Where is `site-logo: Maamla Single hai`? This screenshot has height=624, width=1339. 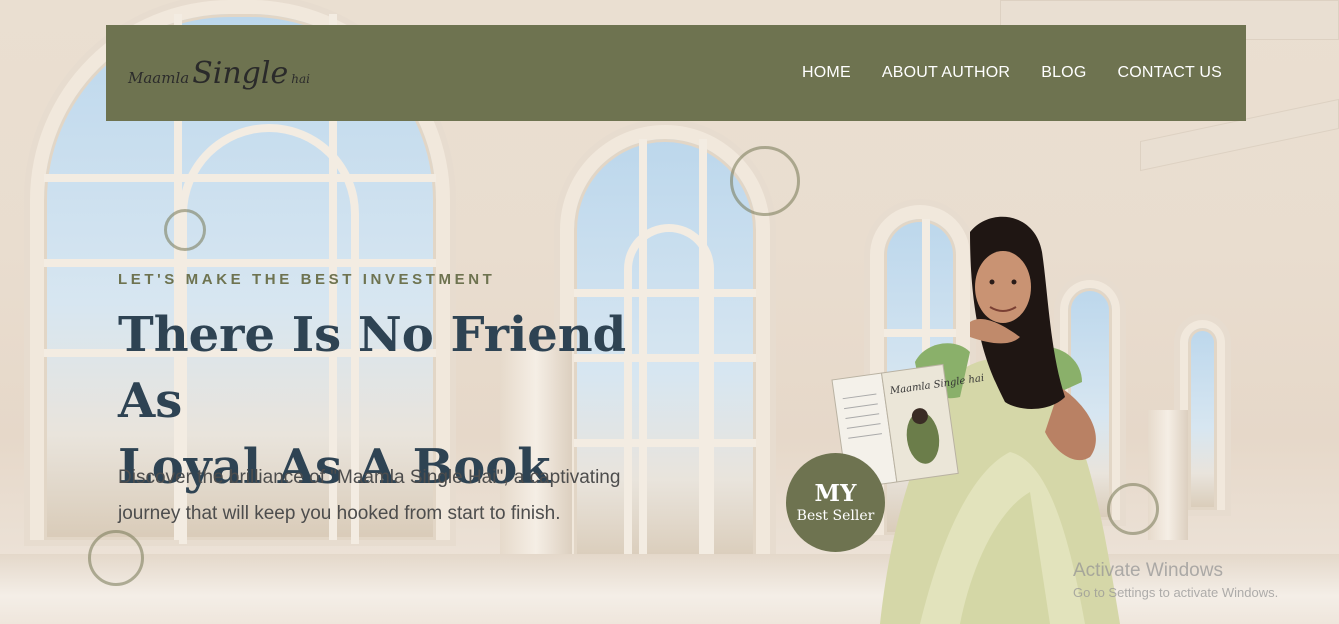
site-logo: Maamla Single hai is located at coordinates (219, 73).